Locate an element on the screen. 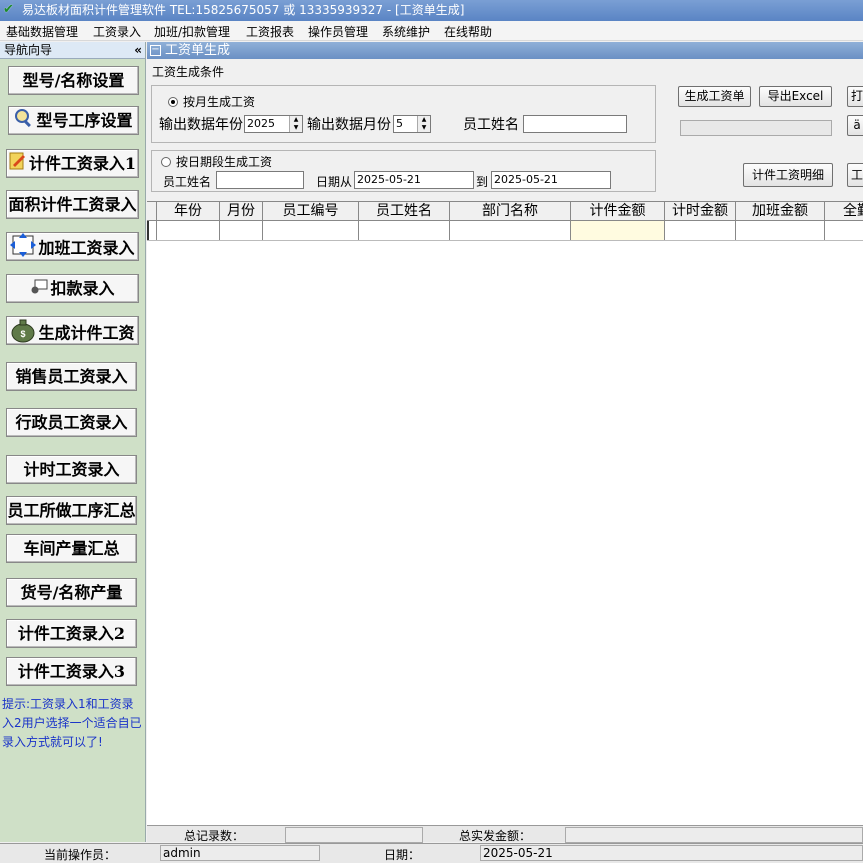  col-hourly-amount: 计时金额 is located at coordinates (700, 211).